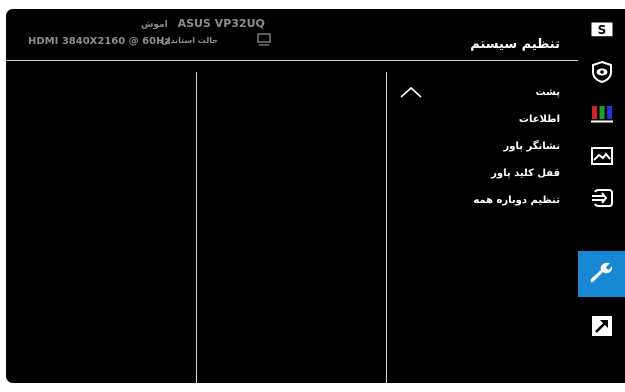 This screenshot has height=392, width=625. What do you see at coordinates (221, 23) in the screenshot?
I see `brand-model: ASUS VP32UQ` at bounding box center [221, 23].